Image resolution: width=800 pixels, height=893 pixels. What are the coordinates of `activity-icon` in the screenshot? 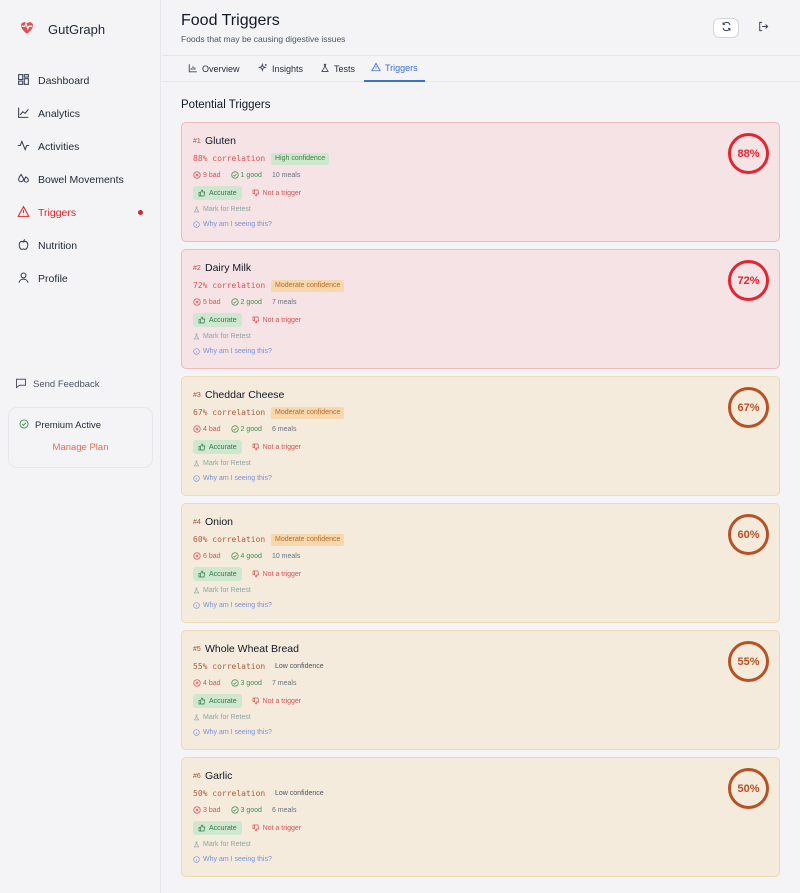 It's located at (27, 147).